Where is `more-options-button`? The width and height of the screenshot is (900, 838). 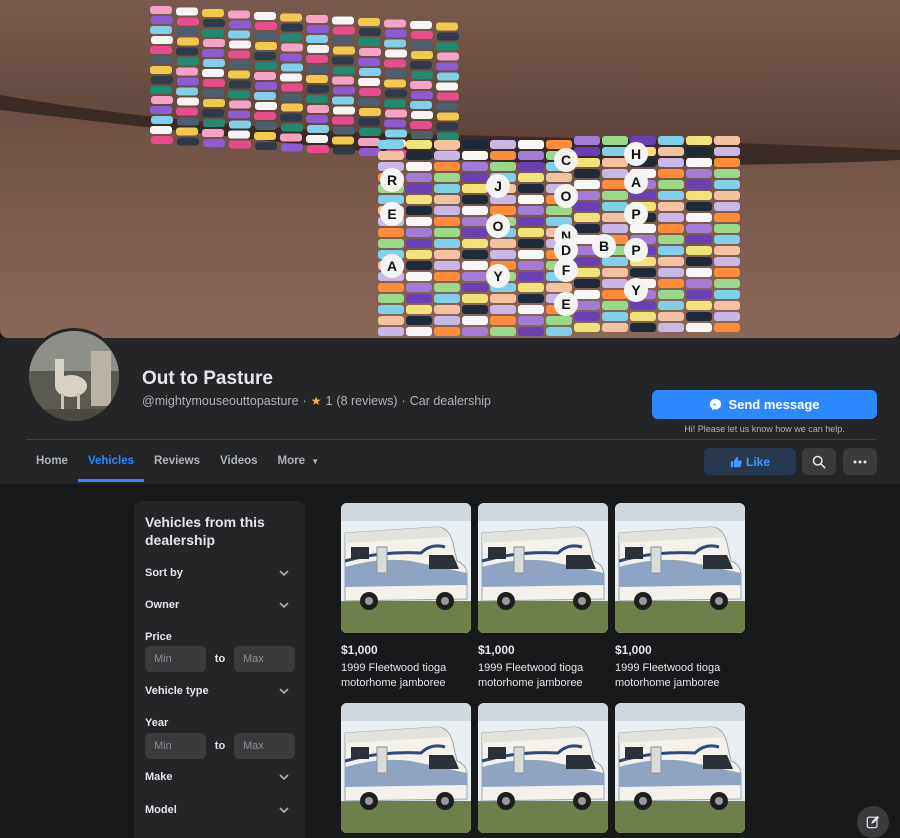 more-options-button is located at coordinates (860, 461).